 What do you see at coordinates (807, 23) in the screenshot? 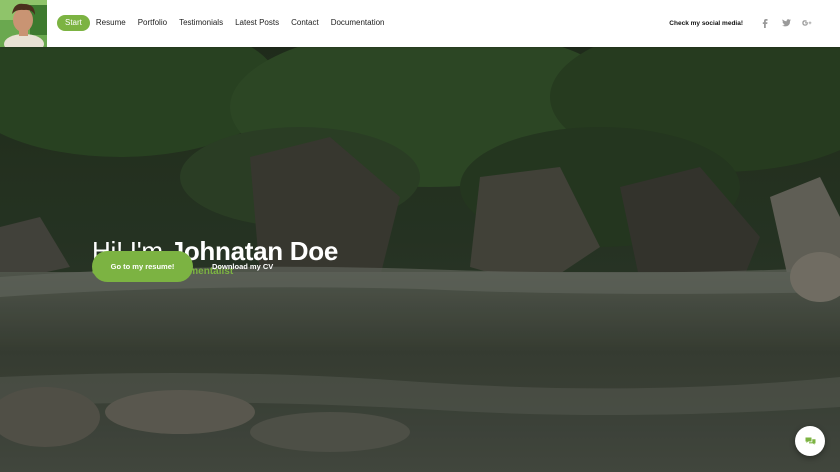
I see `google-plus-icon` at bounding box center [807, 23].